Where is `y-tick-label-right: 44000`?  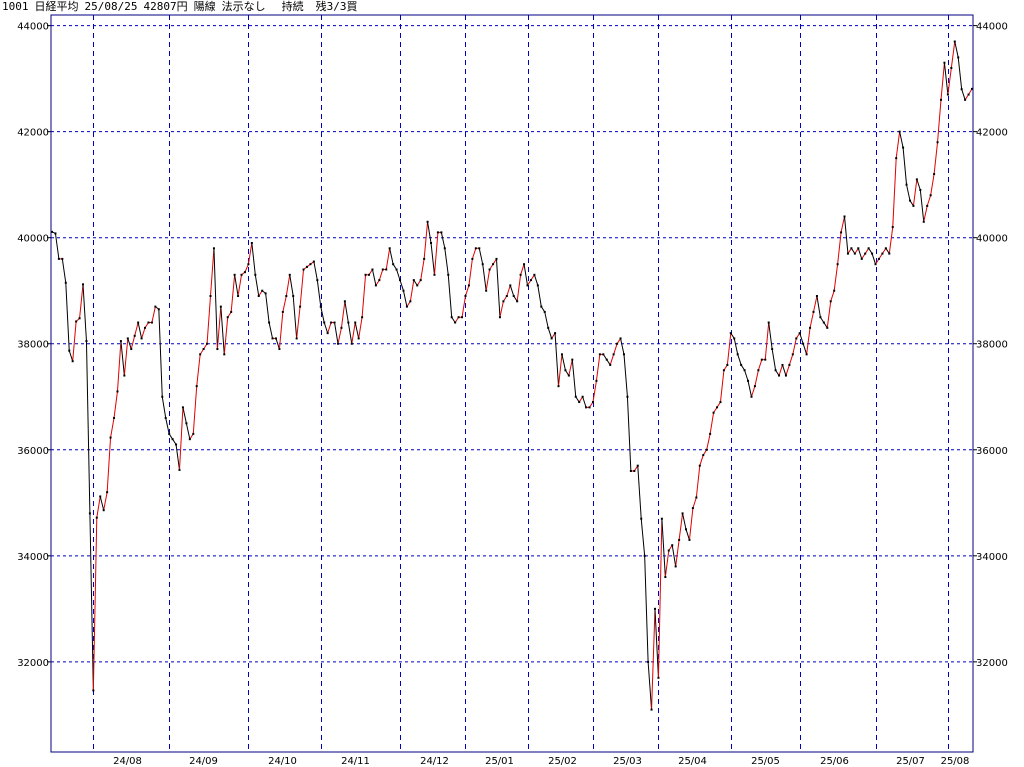 y-tick-label-right: 44000 is located at coordinates (992, 27).